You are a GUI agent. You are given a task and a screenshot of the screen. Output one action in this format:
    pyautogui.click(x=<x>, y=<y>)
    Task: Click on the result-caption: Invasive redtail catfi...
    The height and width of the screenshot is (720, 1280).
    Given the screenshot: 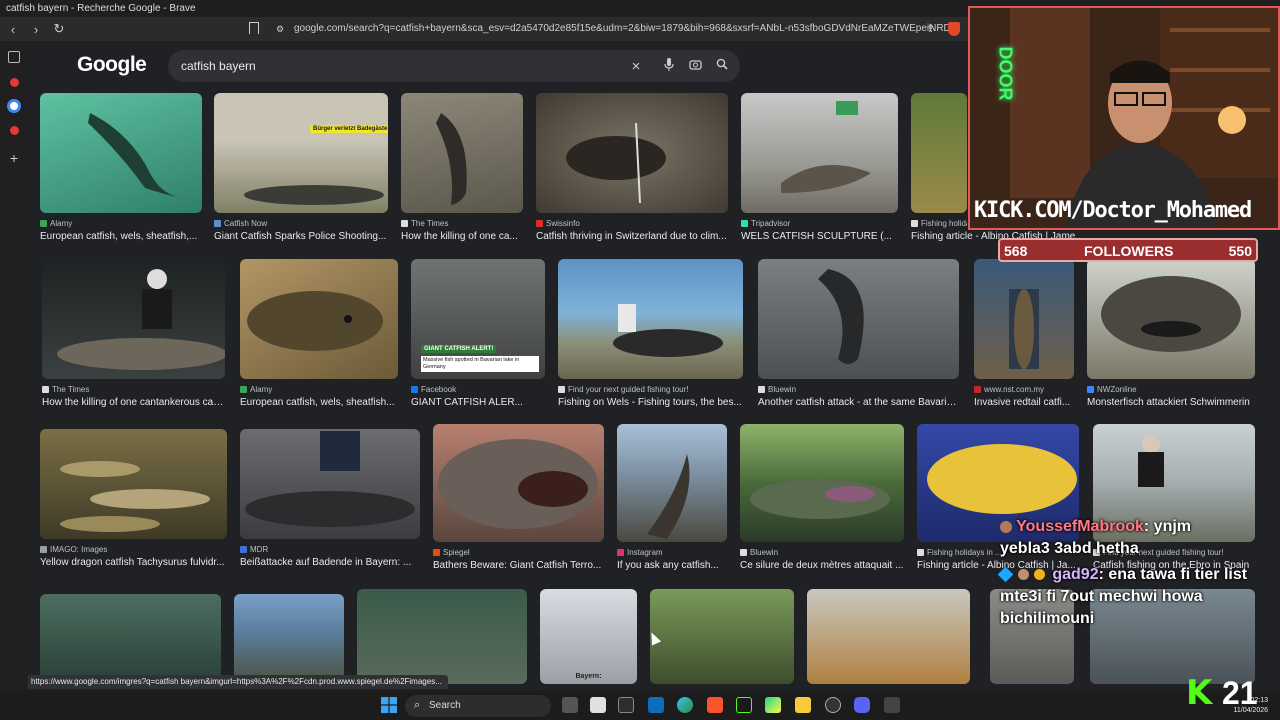 What is the action you would take?
    pyautogui.click(x=1024, y=402)
    